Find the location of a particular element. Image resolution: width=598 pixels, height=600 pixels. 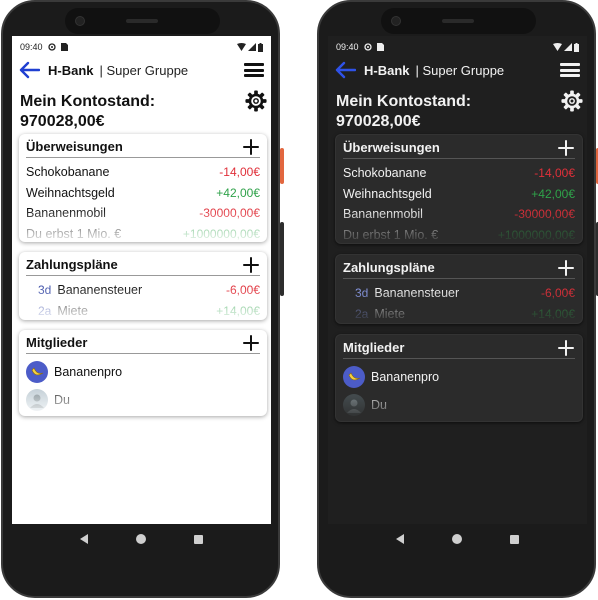

group-name: | Super Gruppe is located at coordinates (460, 70).